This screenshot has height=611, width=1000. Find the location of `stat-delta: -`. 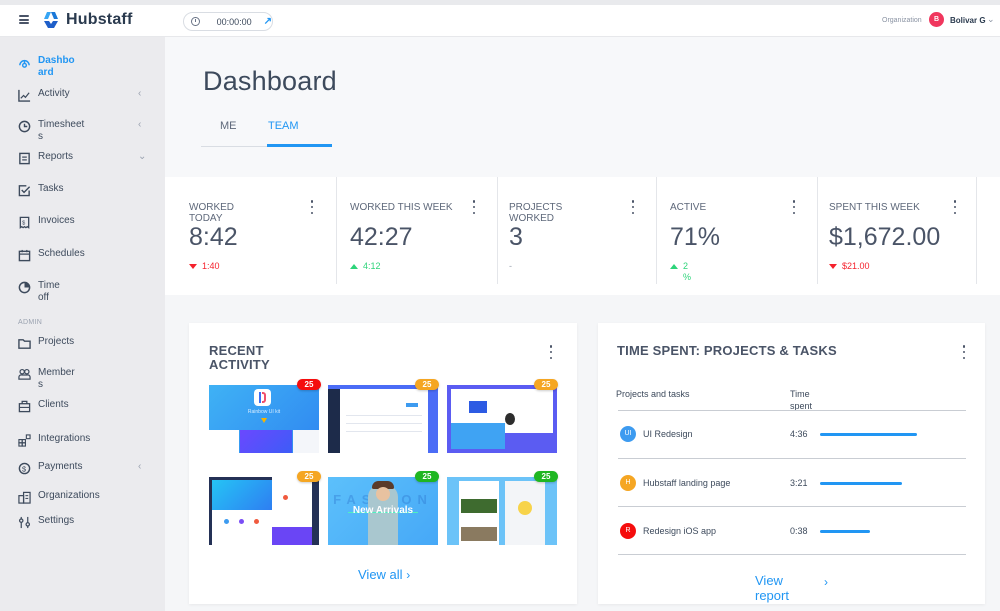

stat-delta: - is located at coordinates (510, 266).